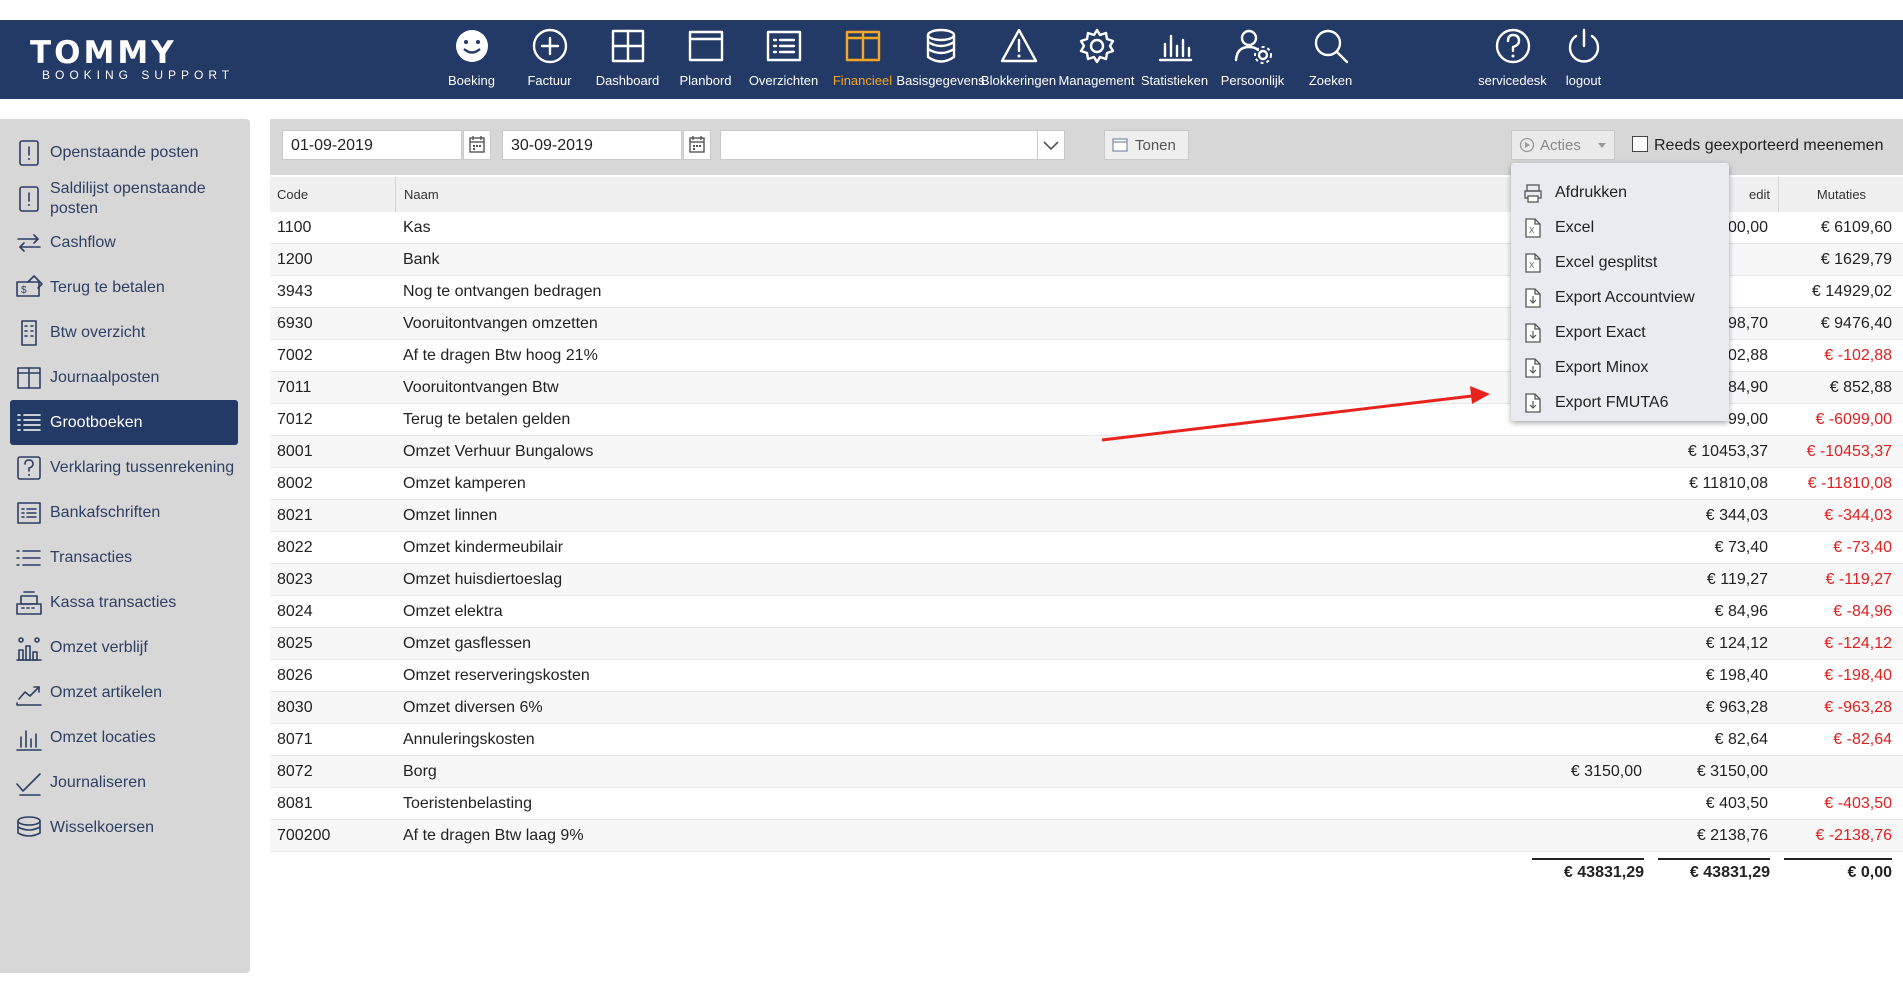 The image size is (1903, 993). I want to click on menu-item-export-exact: Export Exact, so click(1620, 332).